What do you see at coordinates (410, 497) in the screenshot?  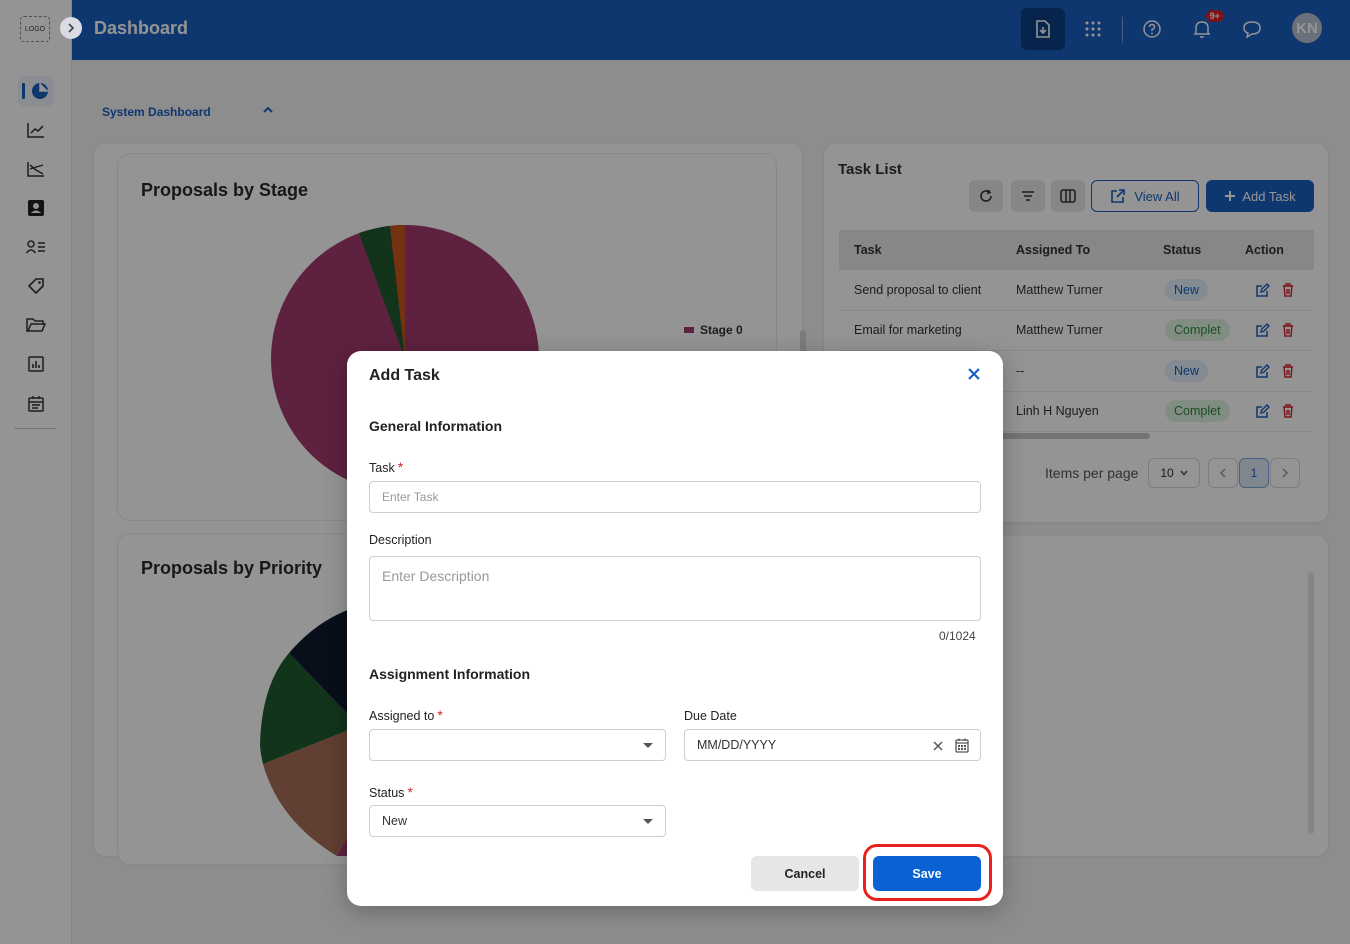 I see `task-placeholder: Enter Task` at bounding box center [410, 497].